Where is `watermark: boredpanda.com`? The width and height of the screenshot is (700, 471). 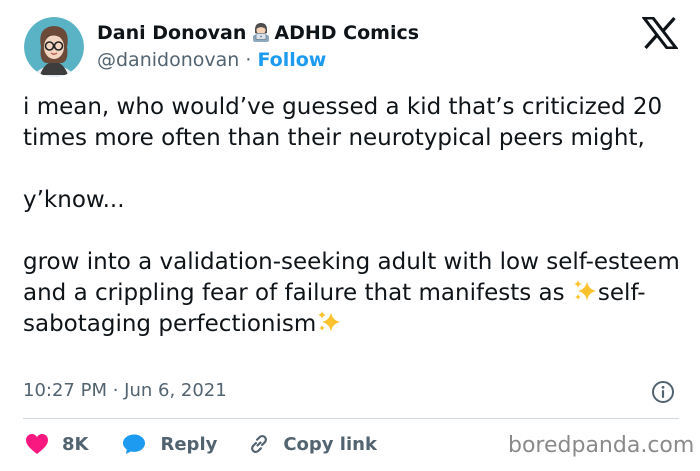
watermark: boredpanda.com is located at coordinates (601, 445).